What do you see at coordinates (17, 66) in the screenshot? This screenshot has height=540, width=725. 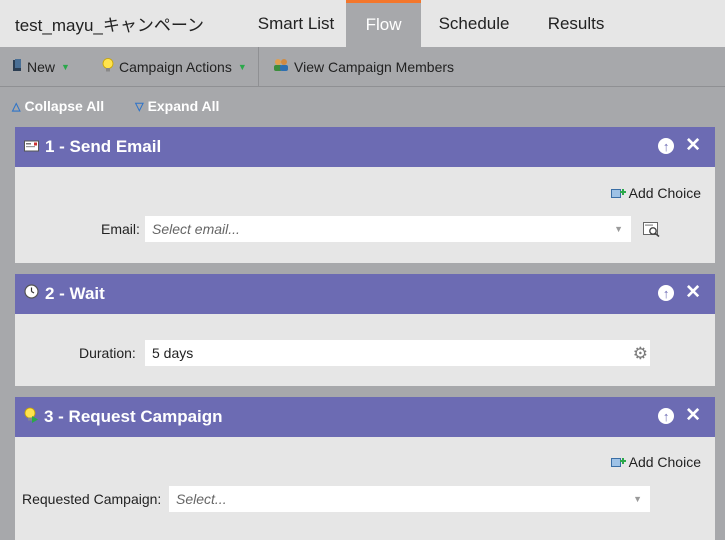 I see `new-doc-icon` at bounding box center [17, 66].